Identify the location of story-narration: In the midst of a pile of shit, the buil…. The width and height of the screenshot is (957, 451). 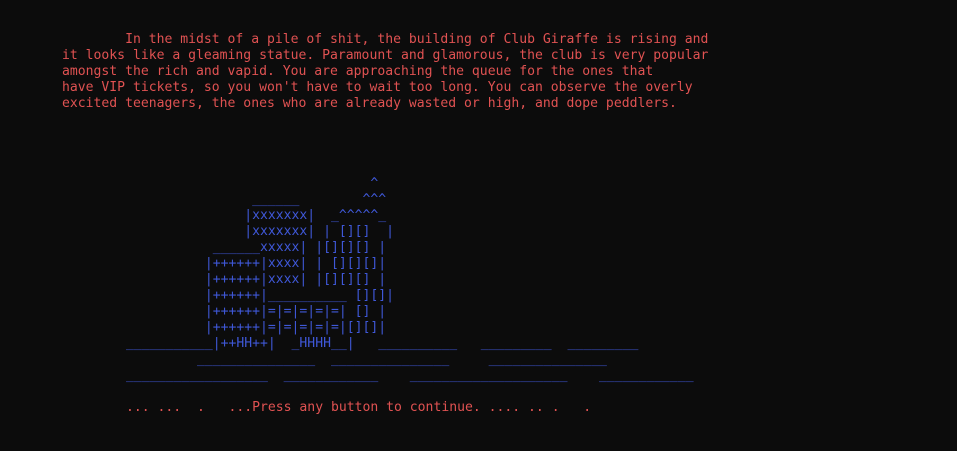
(385, 71).